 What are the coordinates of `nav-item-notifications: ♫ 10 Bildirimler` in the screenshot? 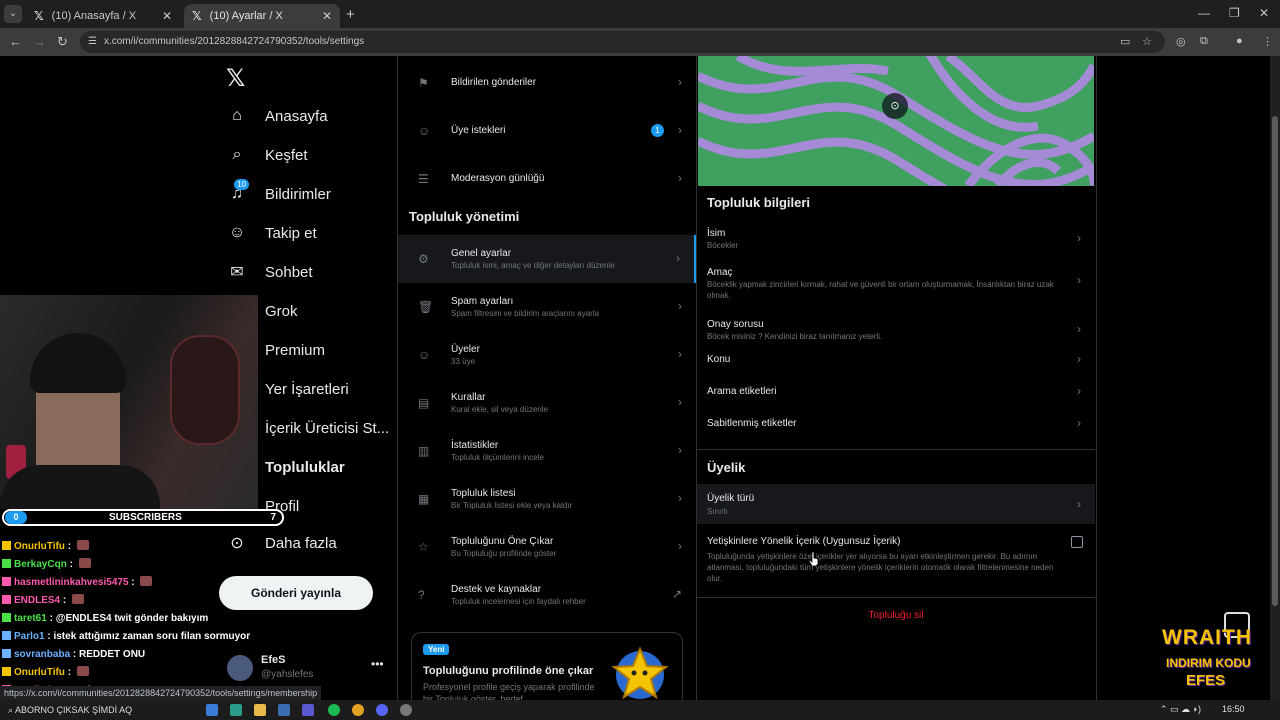 It's located at (278, 194).